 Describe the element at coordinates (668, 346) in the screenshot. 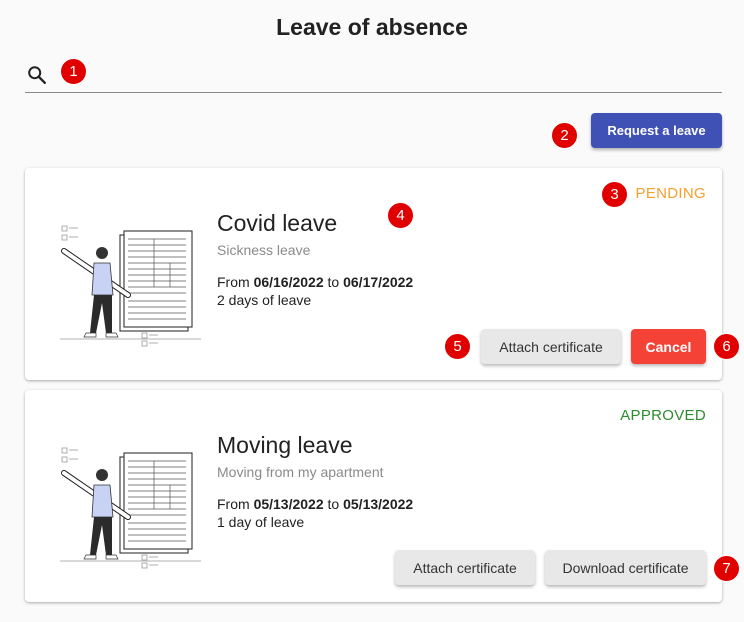

I see `cancel-button: Cancel` at that location.